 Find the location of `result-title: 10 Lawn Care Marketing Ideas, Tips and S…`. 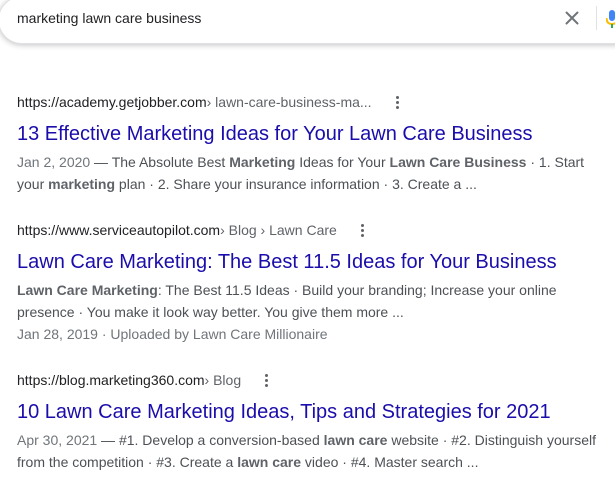

result-title: 10 Lawn Care Marketing Ideas, Tips and S… is located at coordinates (316, 412).